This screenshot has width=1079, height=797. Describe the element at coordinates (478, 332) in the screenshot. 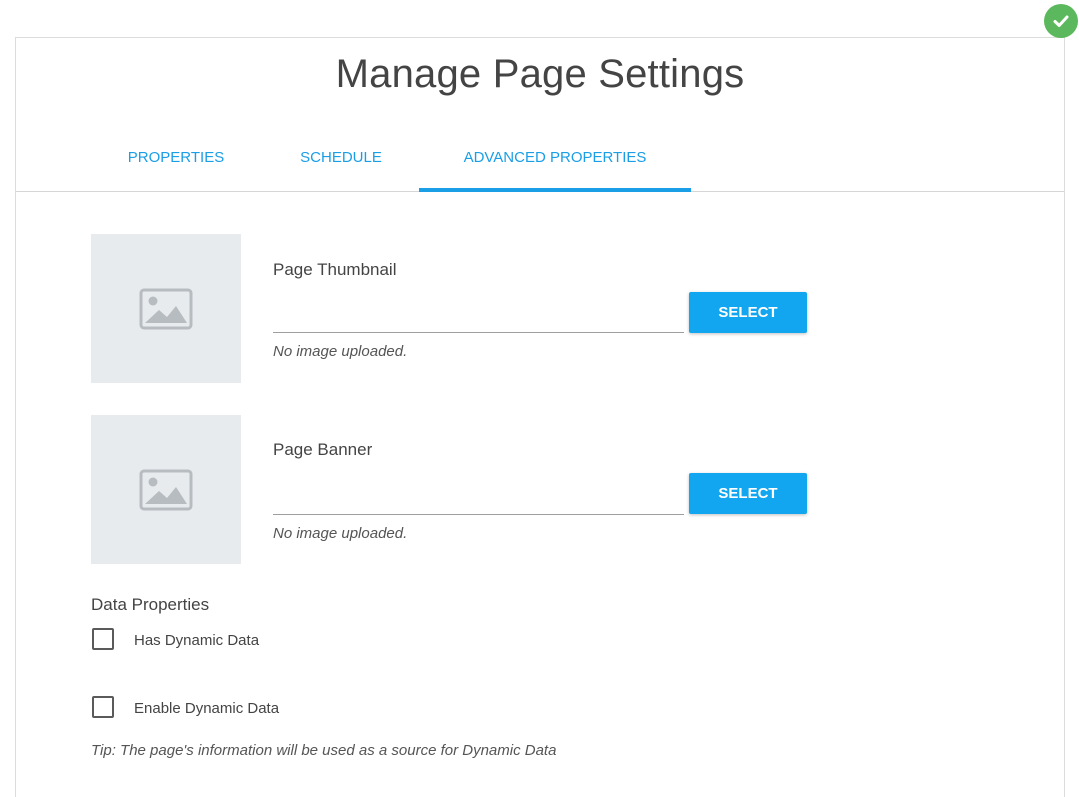

I see `thumbnail-field` at that location.